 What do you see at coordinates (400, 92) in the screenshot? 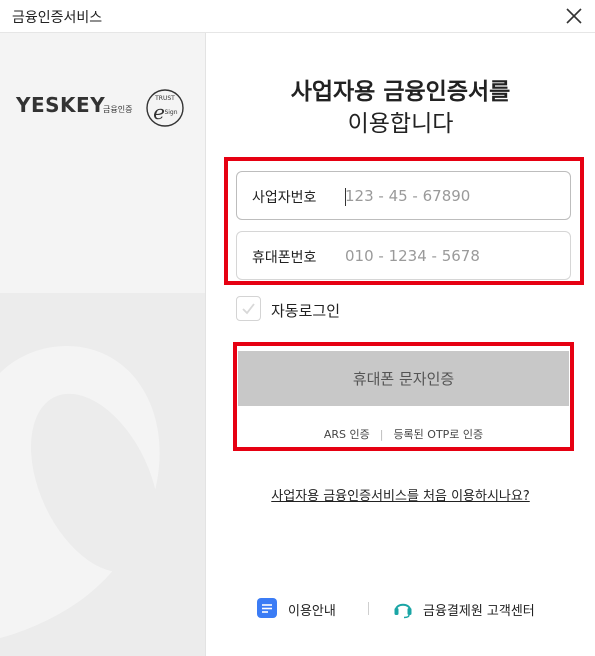
I see `heading-line-1: 사업자용 금융인증서를` at bounding box center [400, 92].